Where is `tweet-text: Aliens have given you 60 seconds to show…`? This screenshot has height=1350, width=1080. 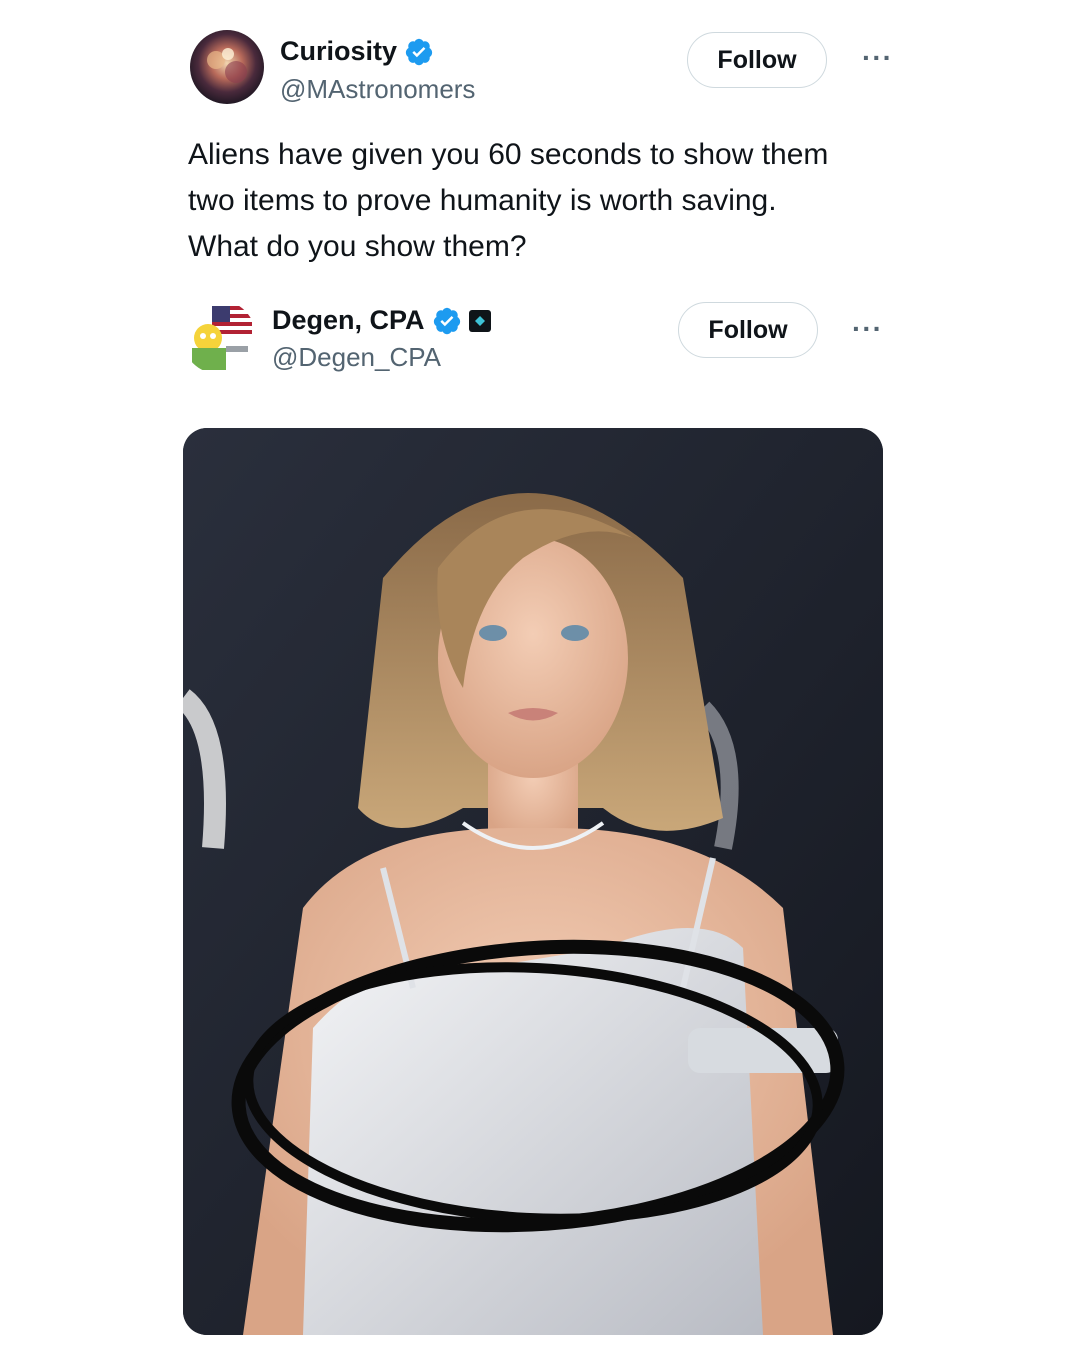 tweet-text: Aliens have given you 60 seconds to show… is located at coordinates (508, 200).